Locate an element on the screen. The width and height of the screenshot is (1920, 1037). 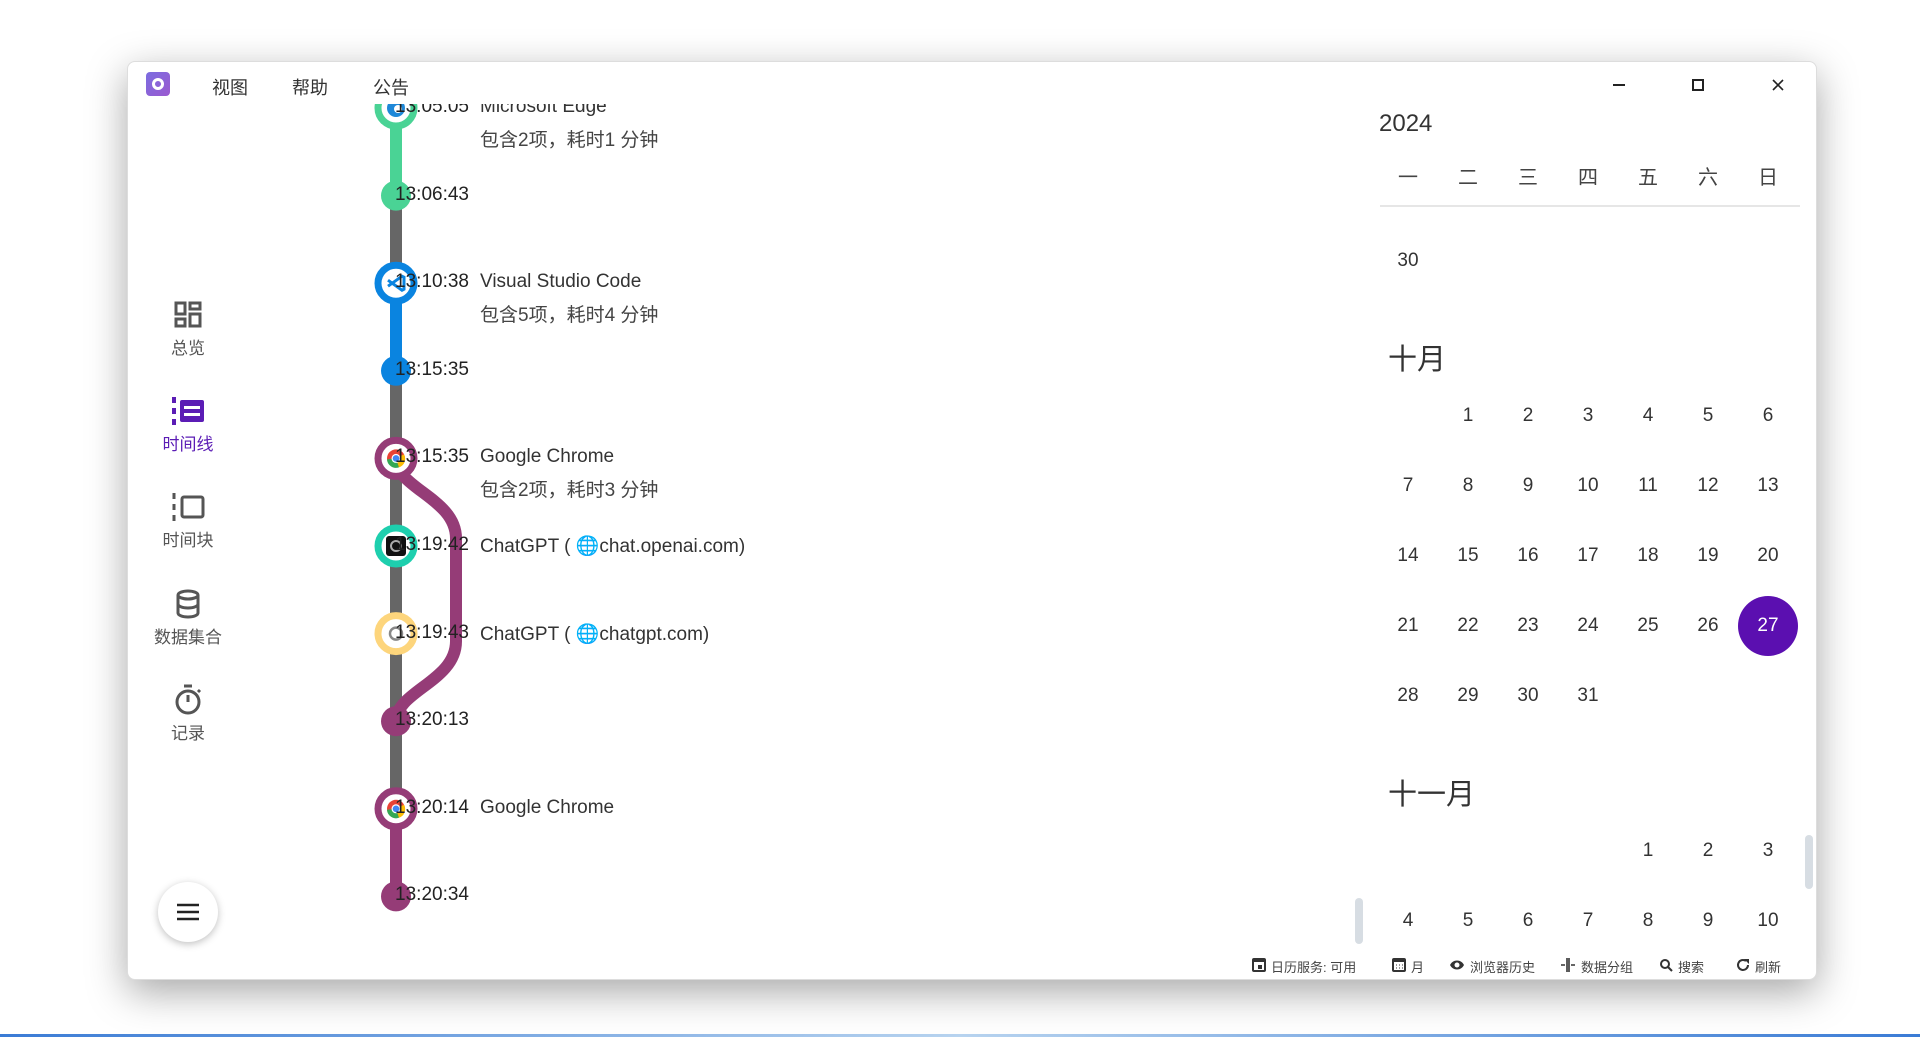
app-name: Visual Studio Code is located at coordinates (561, 282).